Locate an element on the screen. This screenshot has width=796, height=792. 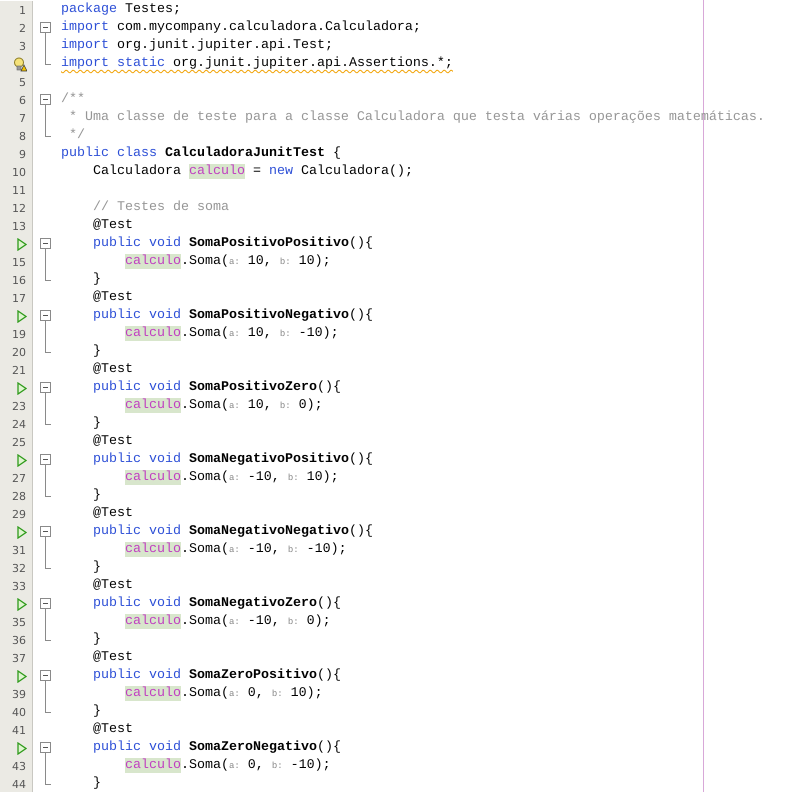
warning-bulb-icon is located at coordinates (20, 64).